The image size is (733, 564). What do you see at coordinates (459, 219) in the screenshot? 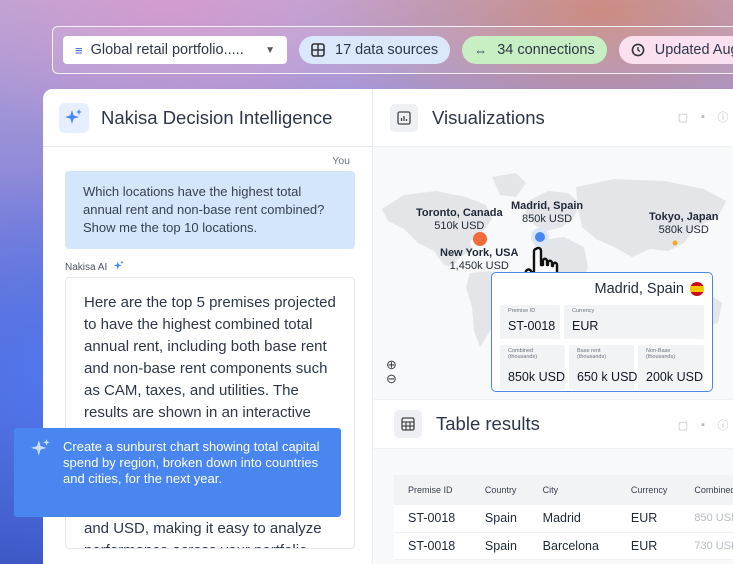
I see `city-label-toronto: Toronto, Canada 510k USD` at bounding box center [459, 219].